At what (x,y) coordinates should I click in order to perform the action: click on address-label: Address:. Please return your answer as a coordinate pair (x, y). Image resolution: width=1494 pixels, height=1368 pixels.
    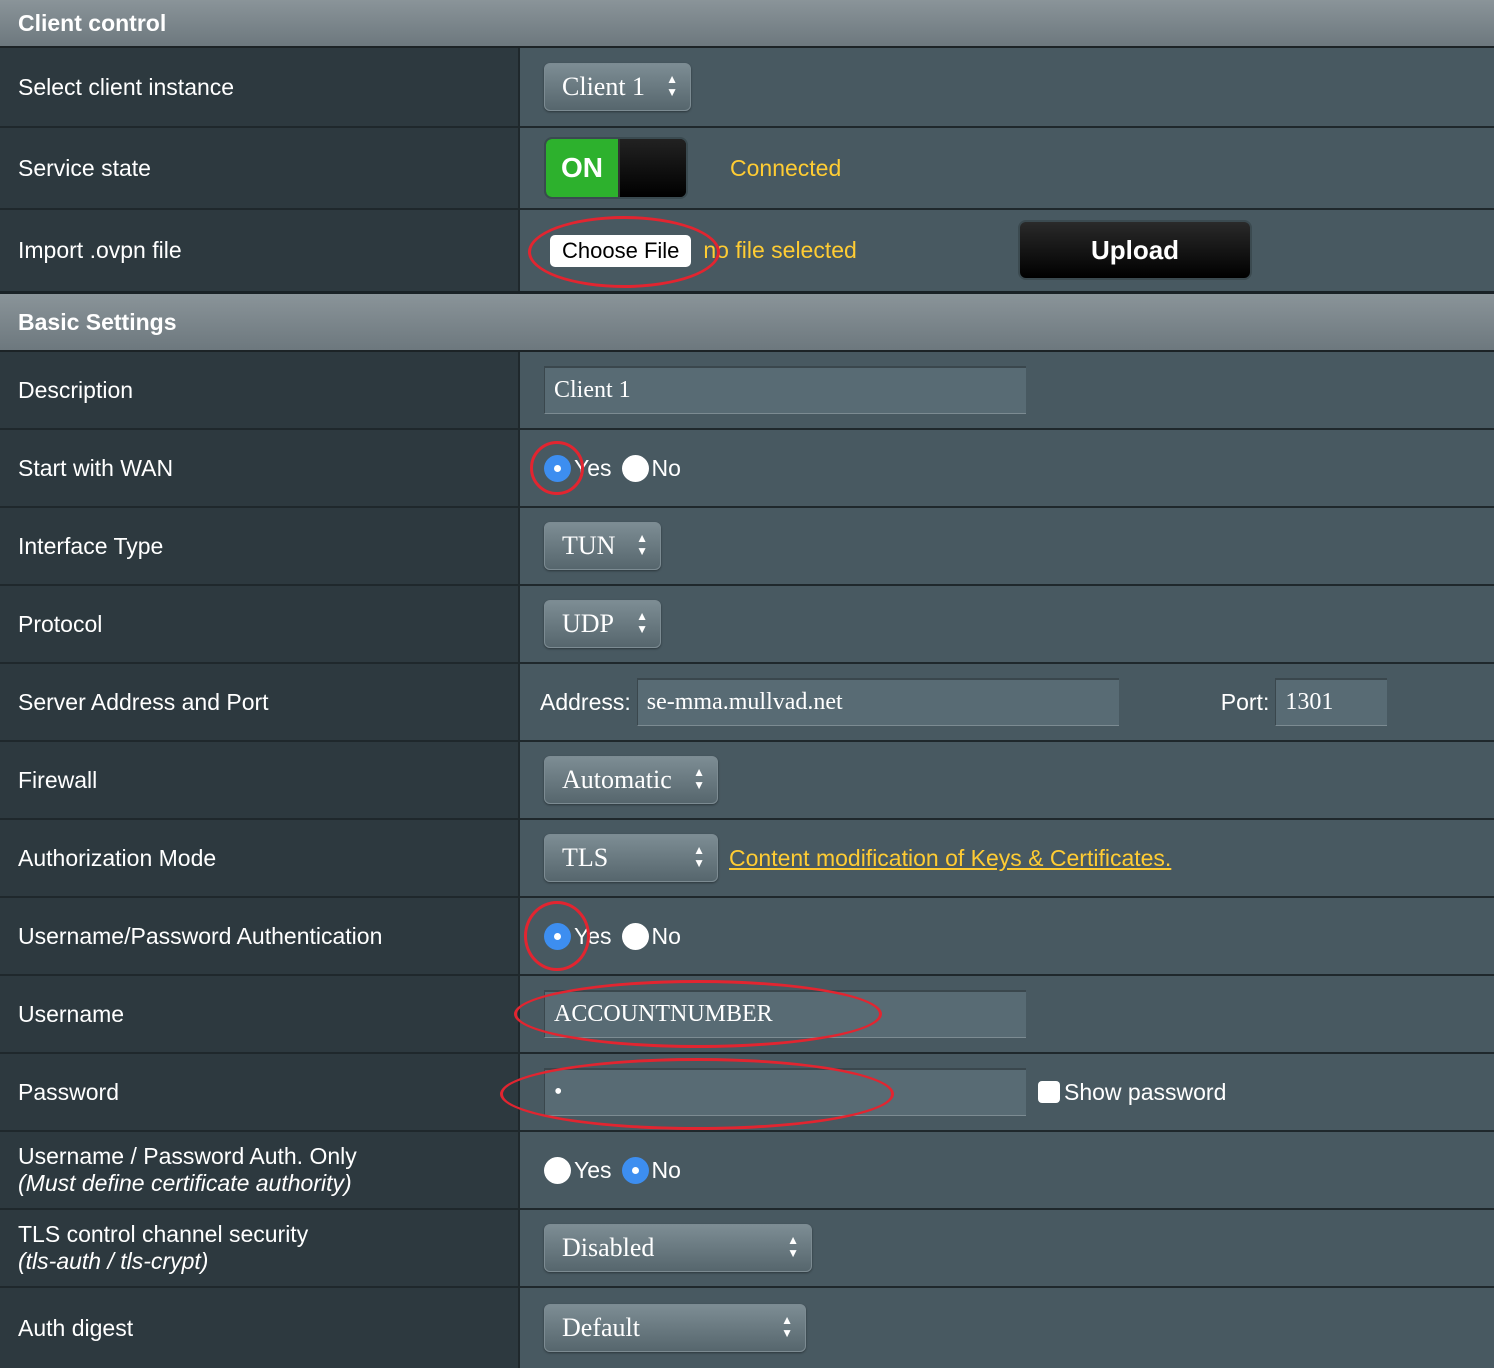
    Looking at the image, I should click on (585, 701).